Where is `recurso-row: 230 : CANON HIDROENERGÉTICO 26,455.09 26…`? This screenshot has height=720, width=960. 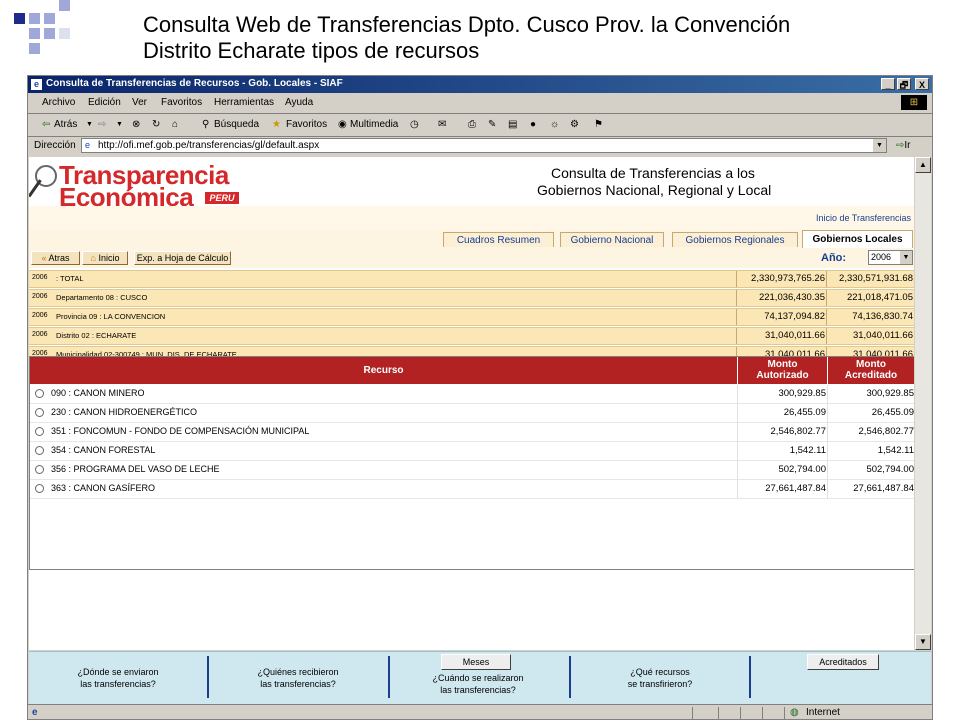
recurso-row: 230 : CANON HIDROENERGÉTICO 26,455.09 26… is located at coordinates (472, 413).